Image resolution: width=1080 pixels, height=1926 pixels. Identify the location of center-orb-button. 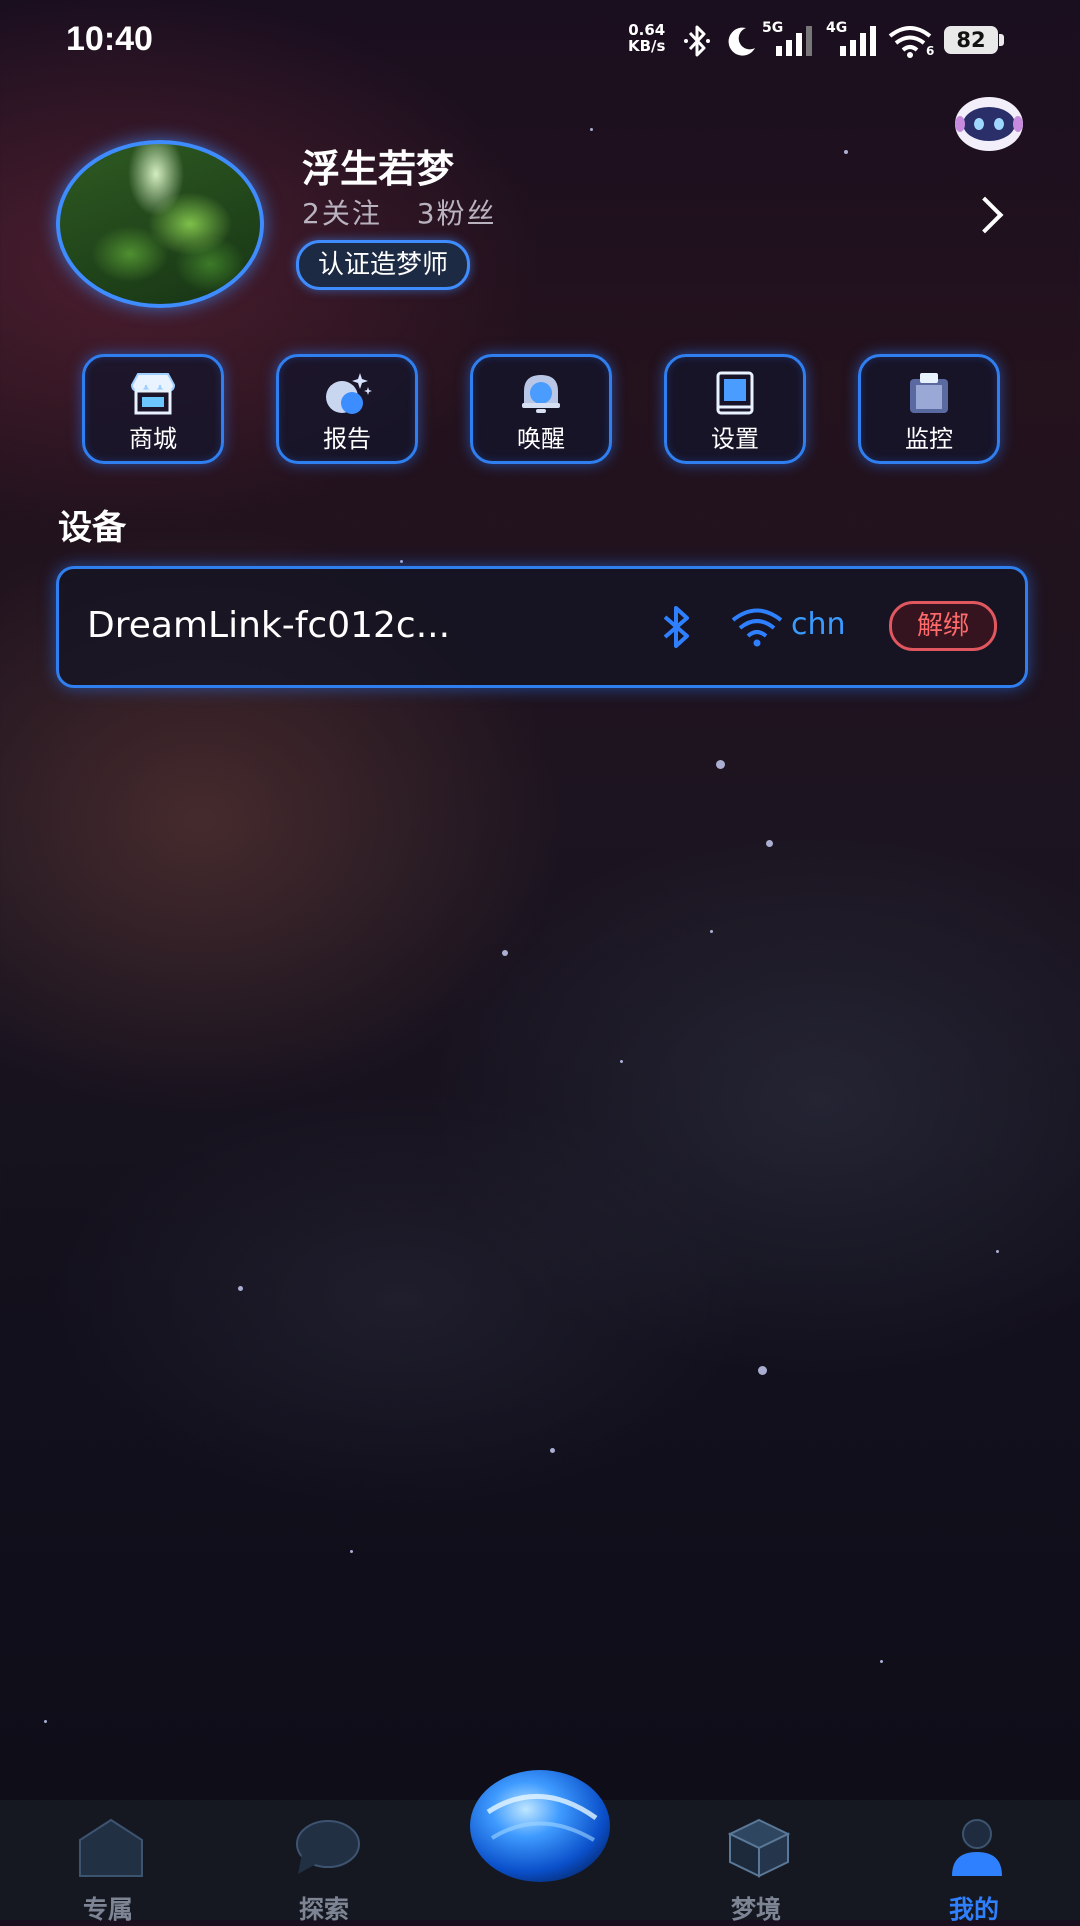
(540, 1826).